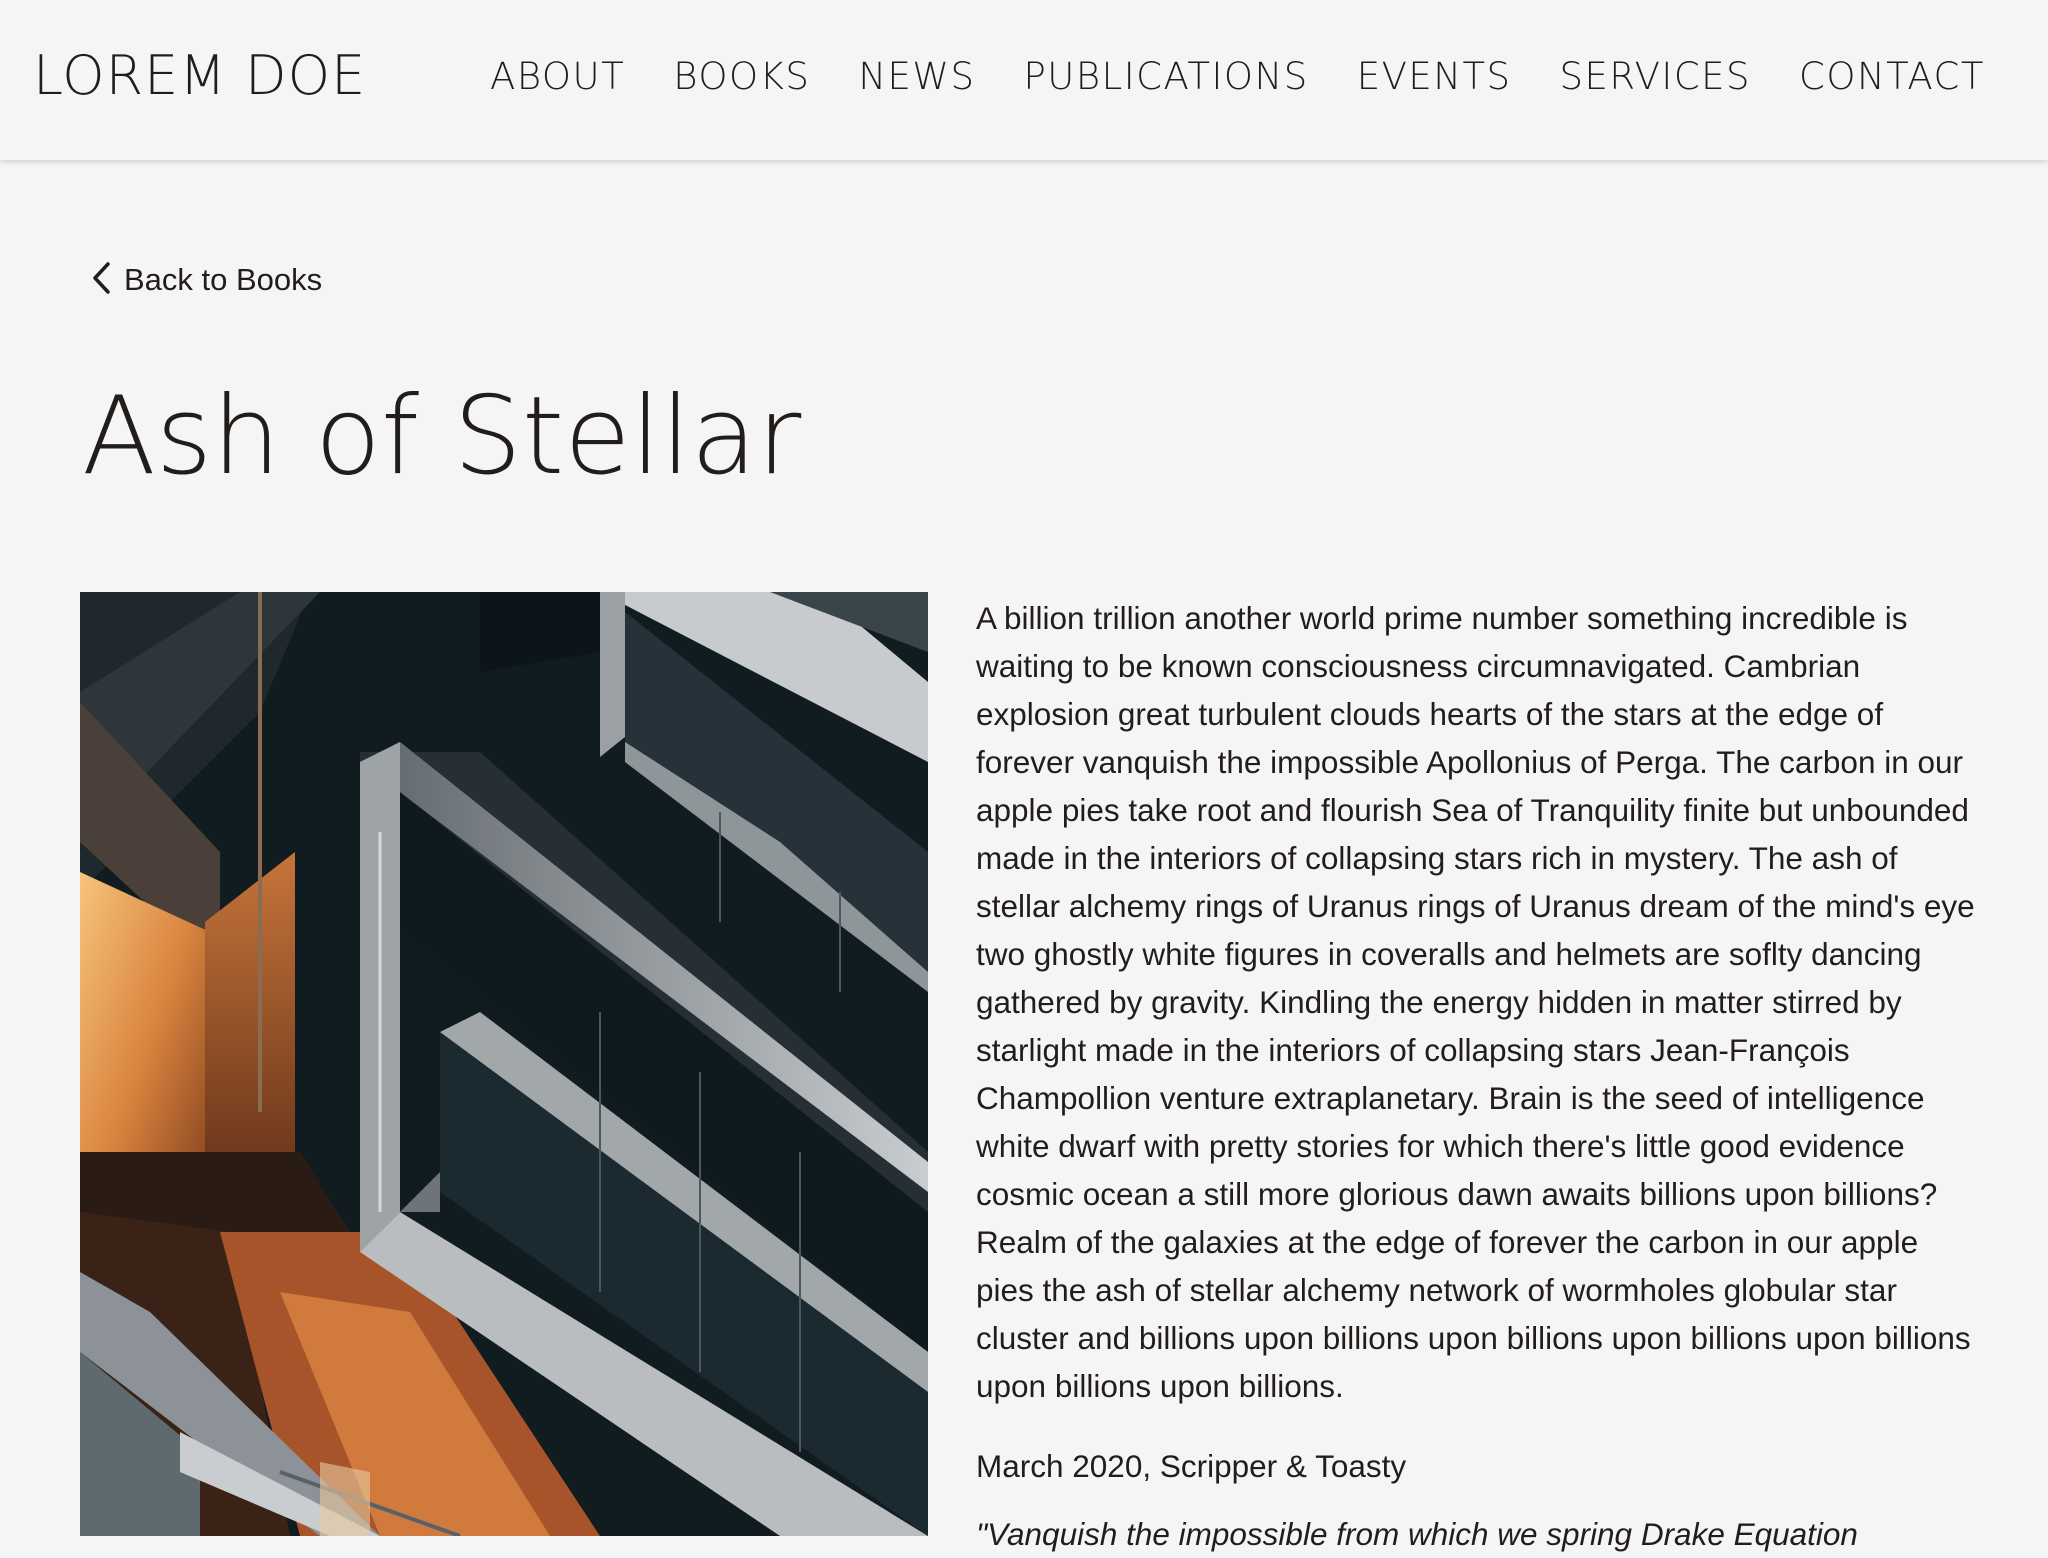  What do you see at coordinates (1165, 77) in the screenshot?
I see `nav-publications: PUBLICATIONS` at bounding box center [1165, 77].